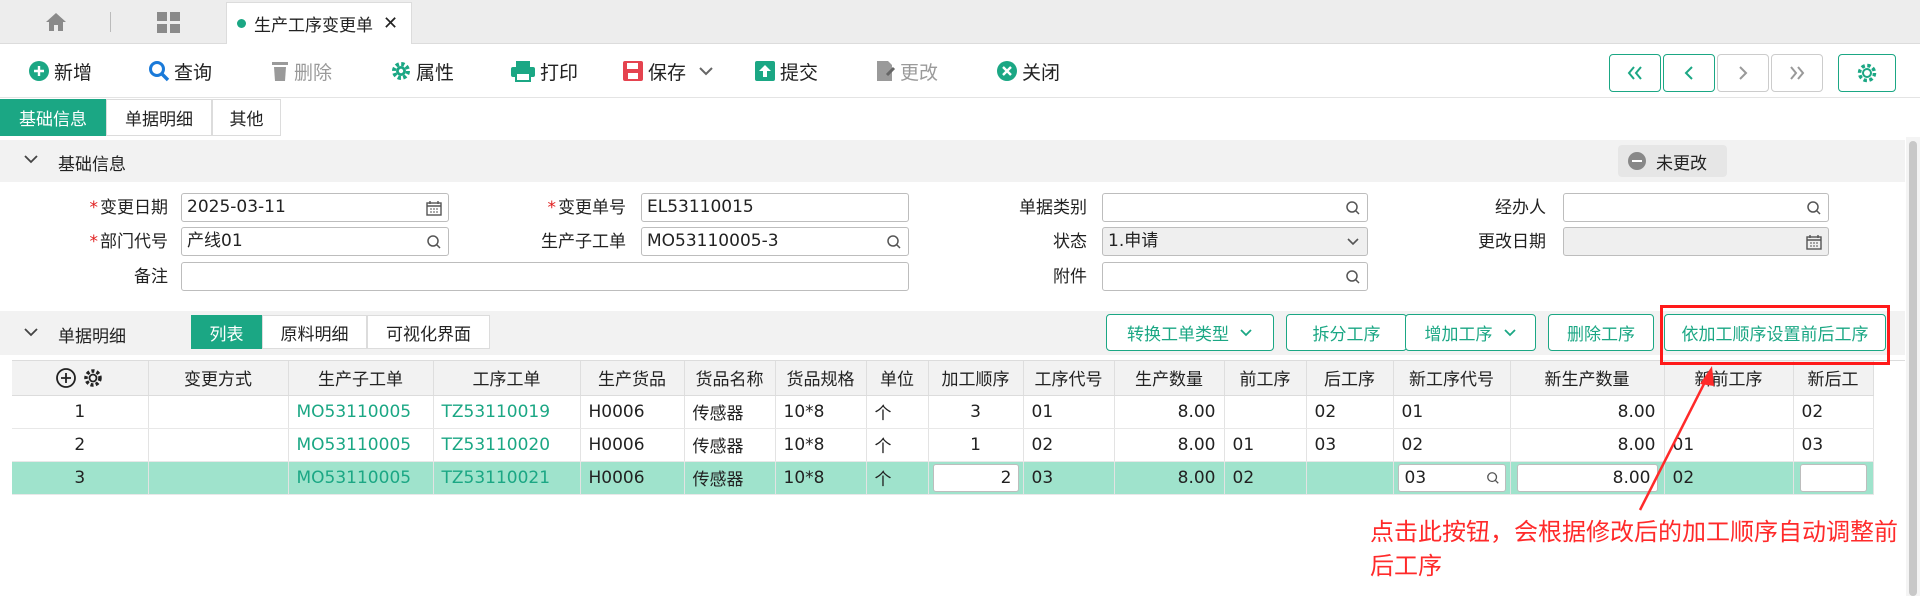  What do you see at coordinates (1190, 332) in the screenshot?
I see `convert-type-button: 转换工单类型` at bounding box center [1190, 332].